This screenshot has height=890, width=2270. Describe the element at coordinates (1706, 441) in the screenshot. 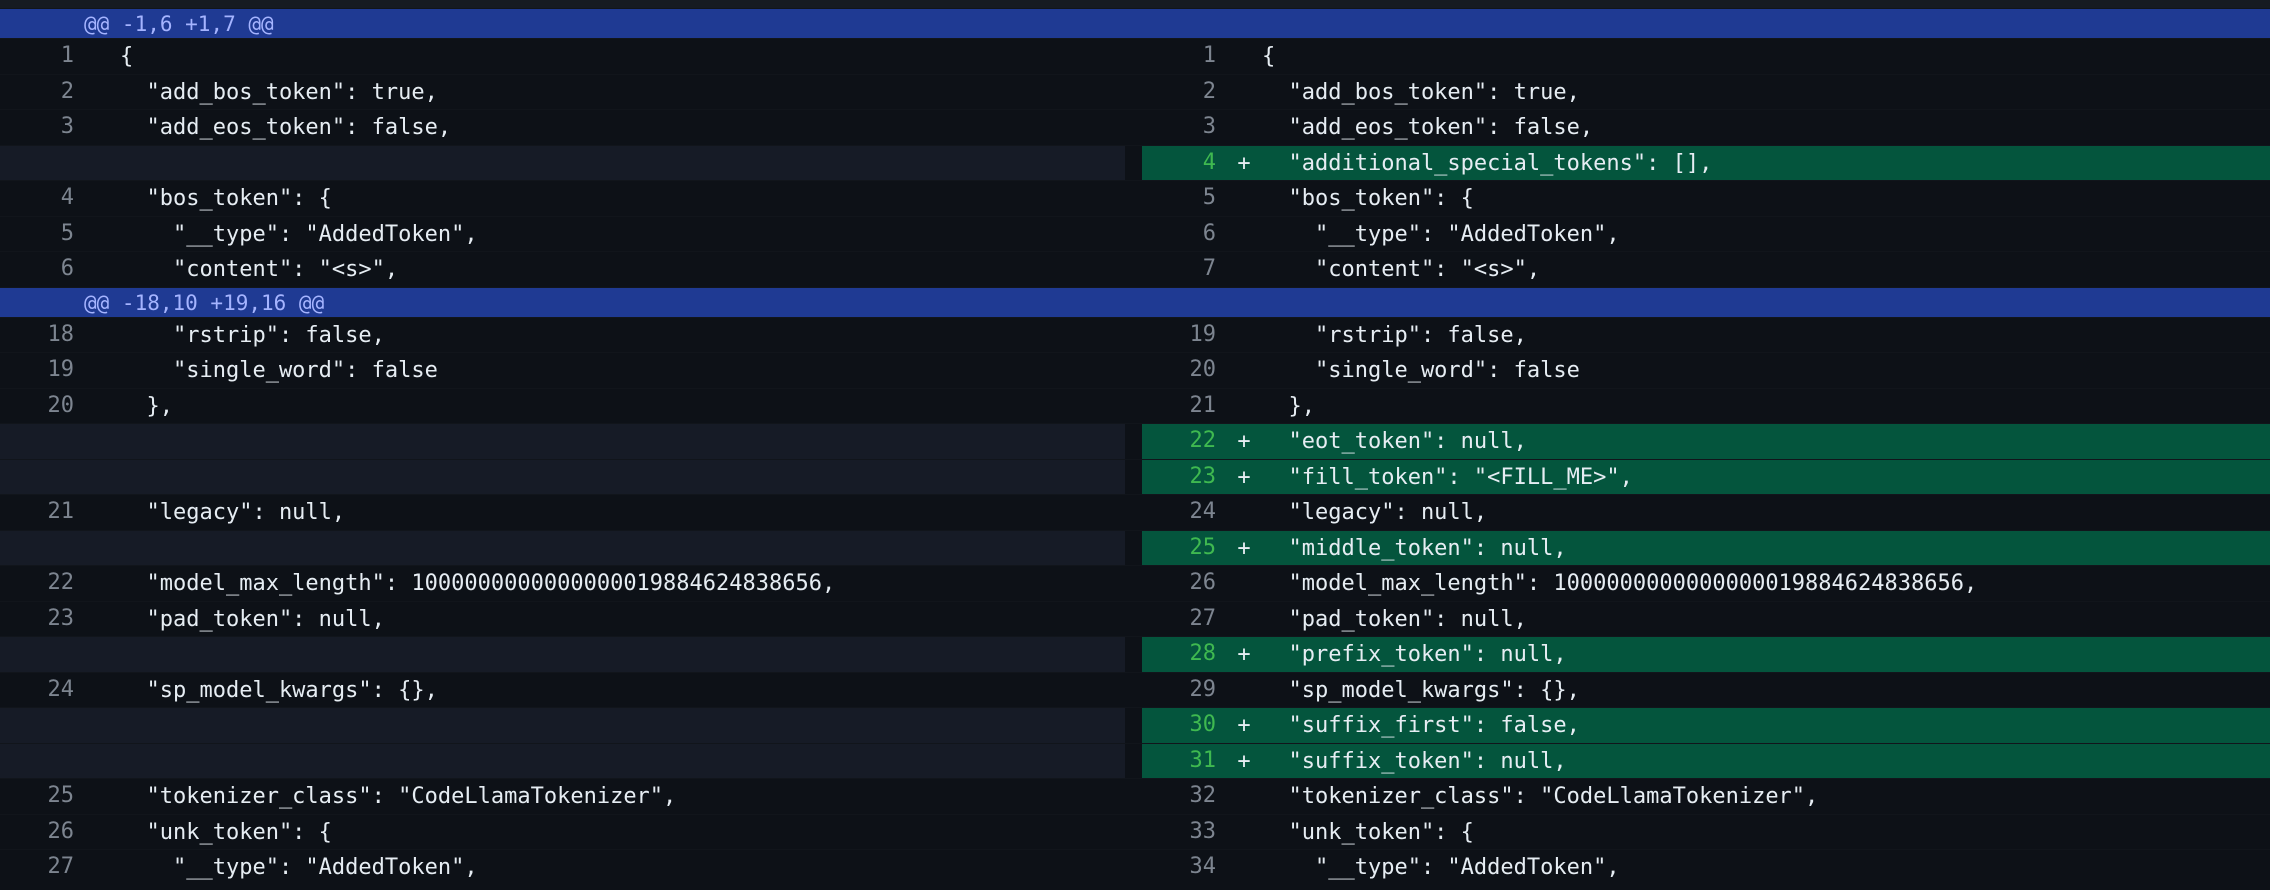

I see `right-side: 22 + "eot_token": null,` at that location.